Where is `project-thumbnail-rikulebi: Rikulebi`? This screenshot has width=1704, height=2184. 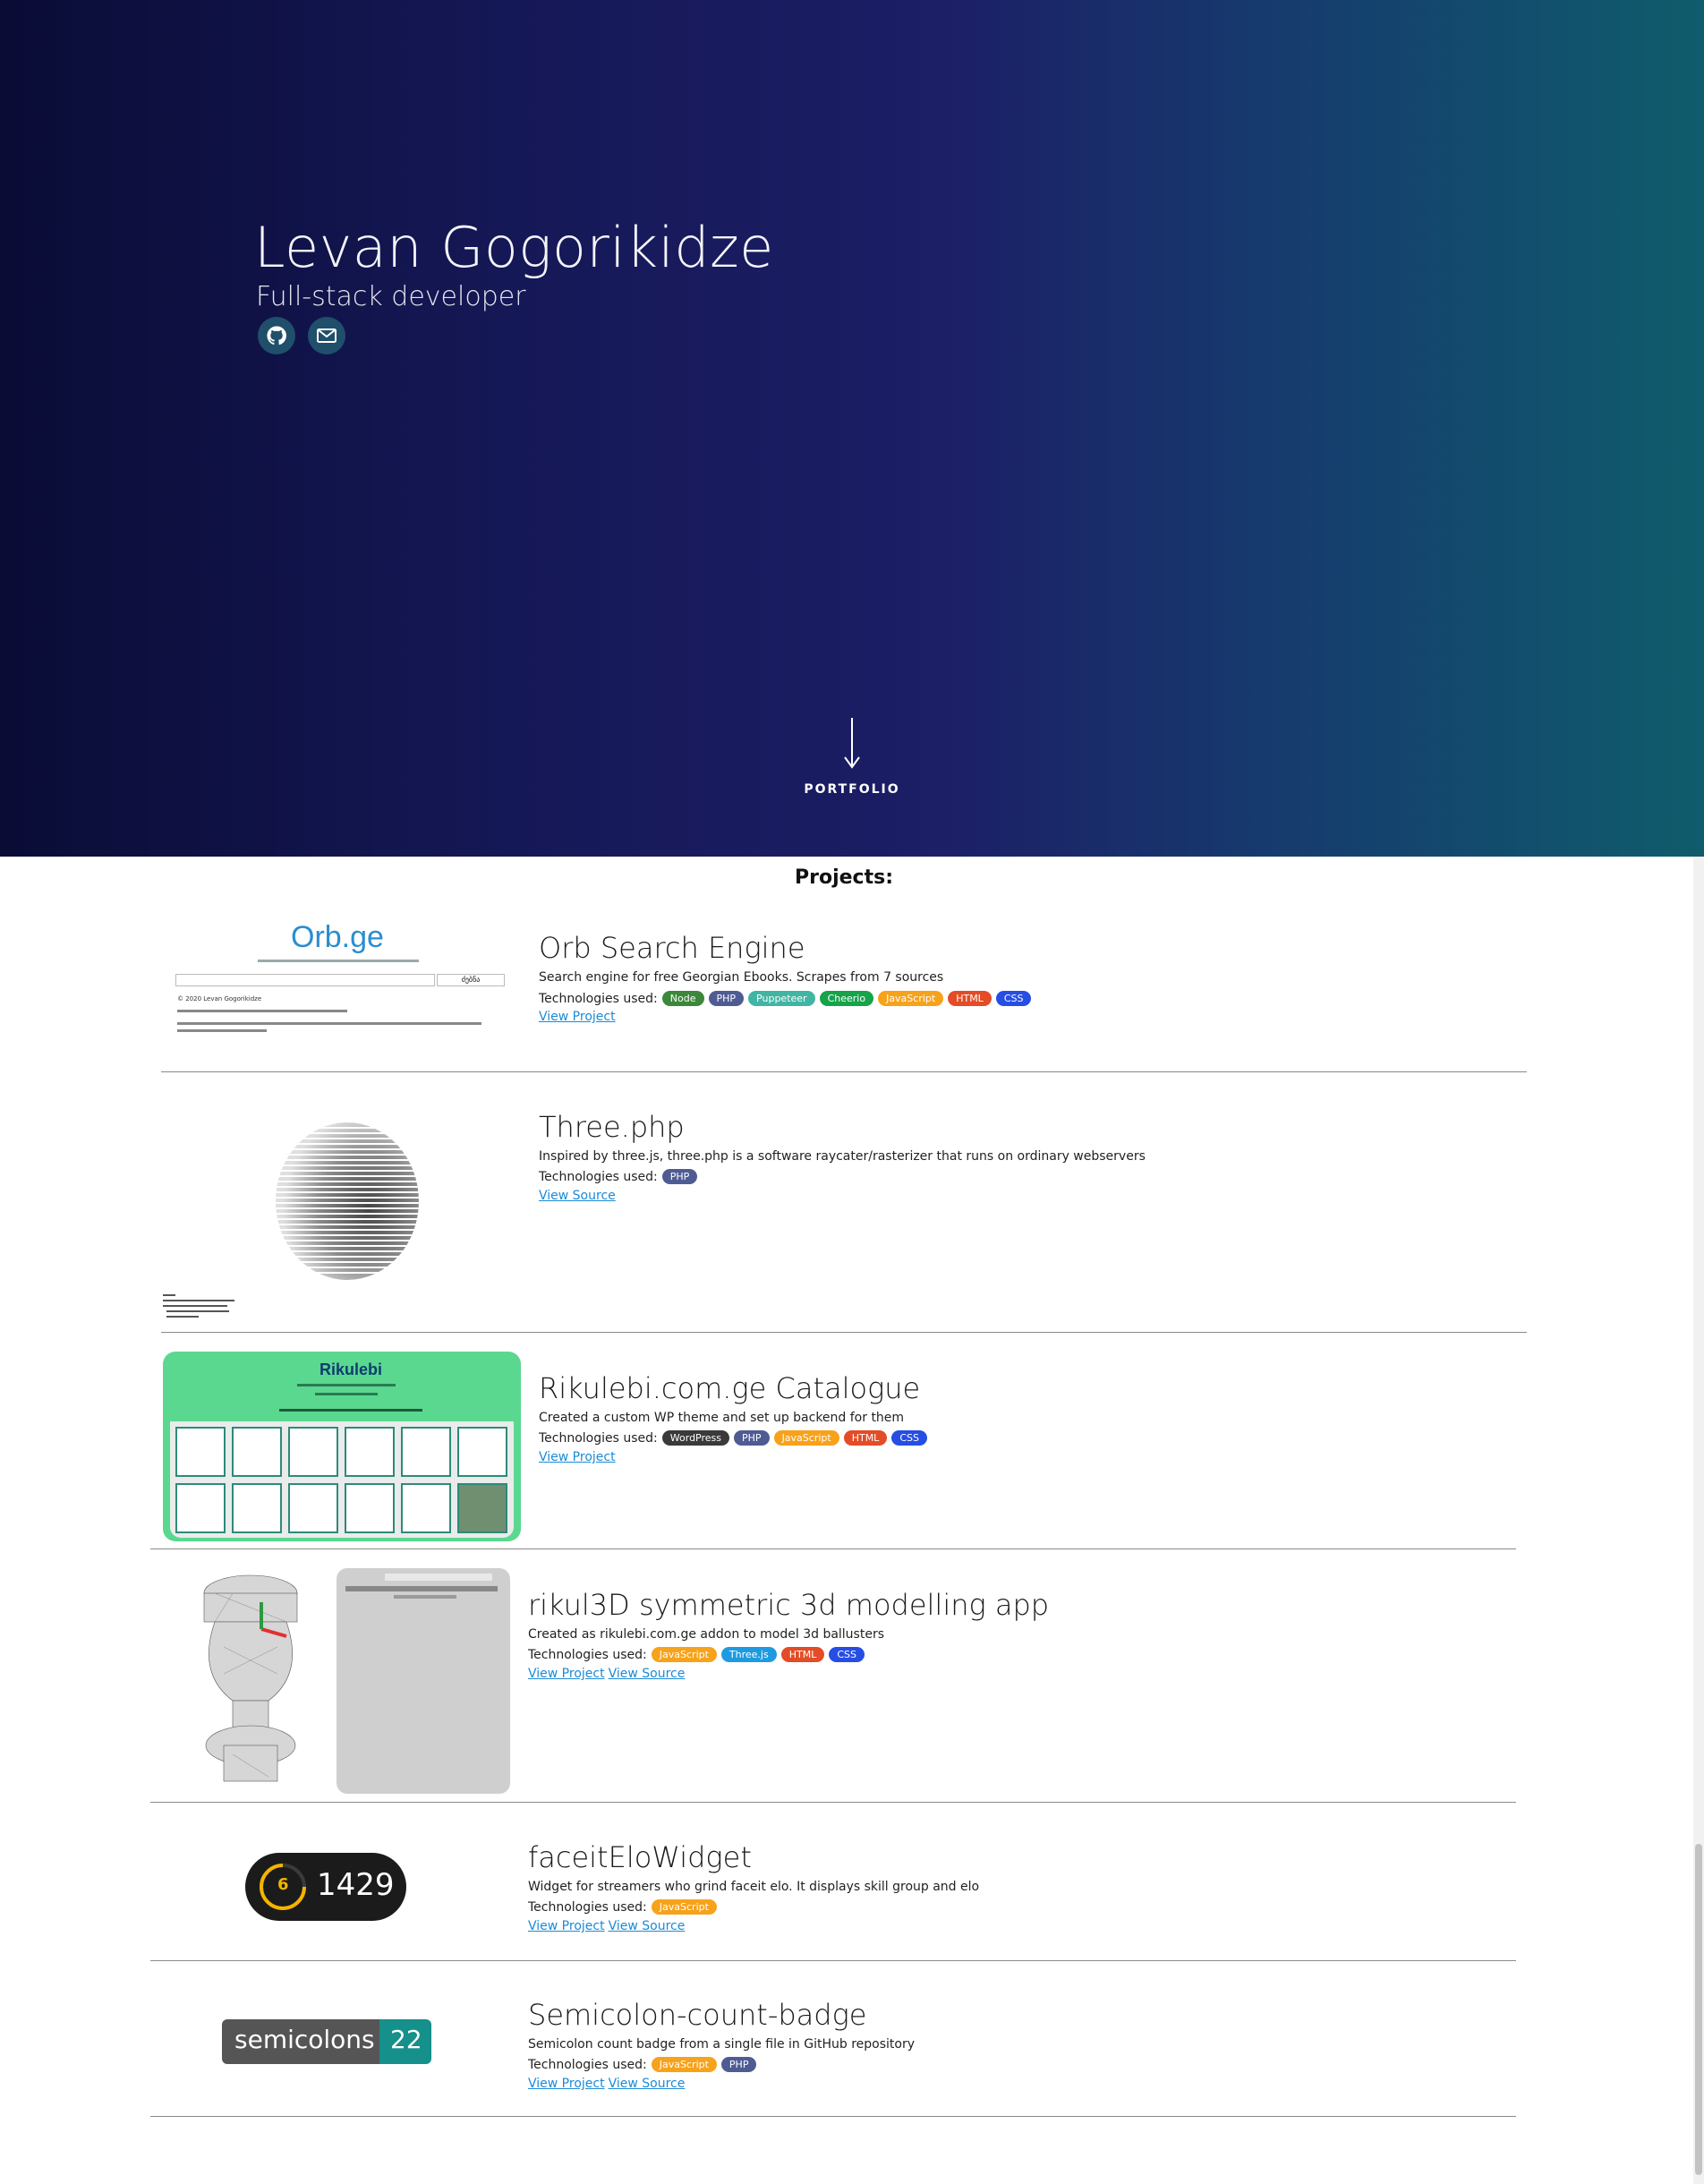 project-thumbnail-rikulebi: Rikulebi is located at coordinates (342, 1446).